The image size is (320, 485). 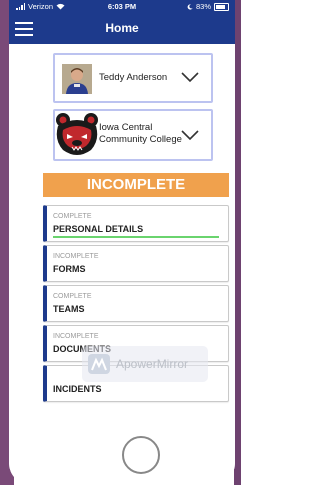 I want to click on navbar: Home, so click(x=122, y=29).